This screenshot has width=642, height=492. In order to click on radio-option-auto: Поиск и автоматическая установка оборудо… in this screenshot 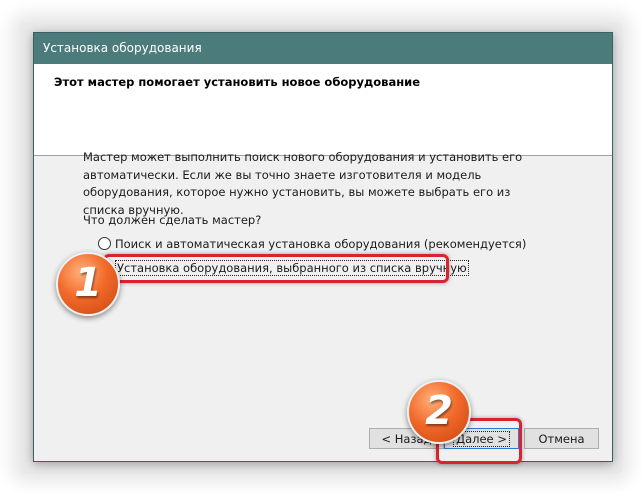, I will do `click(312, 244)`.